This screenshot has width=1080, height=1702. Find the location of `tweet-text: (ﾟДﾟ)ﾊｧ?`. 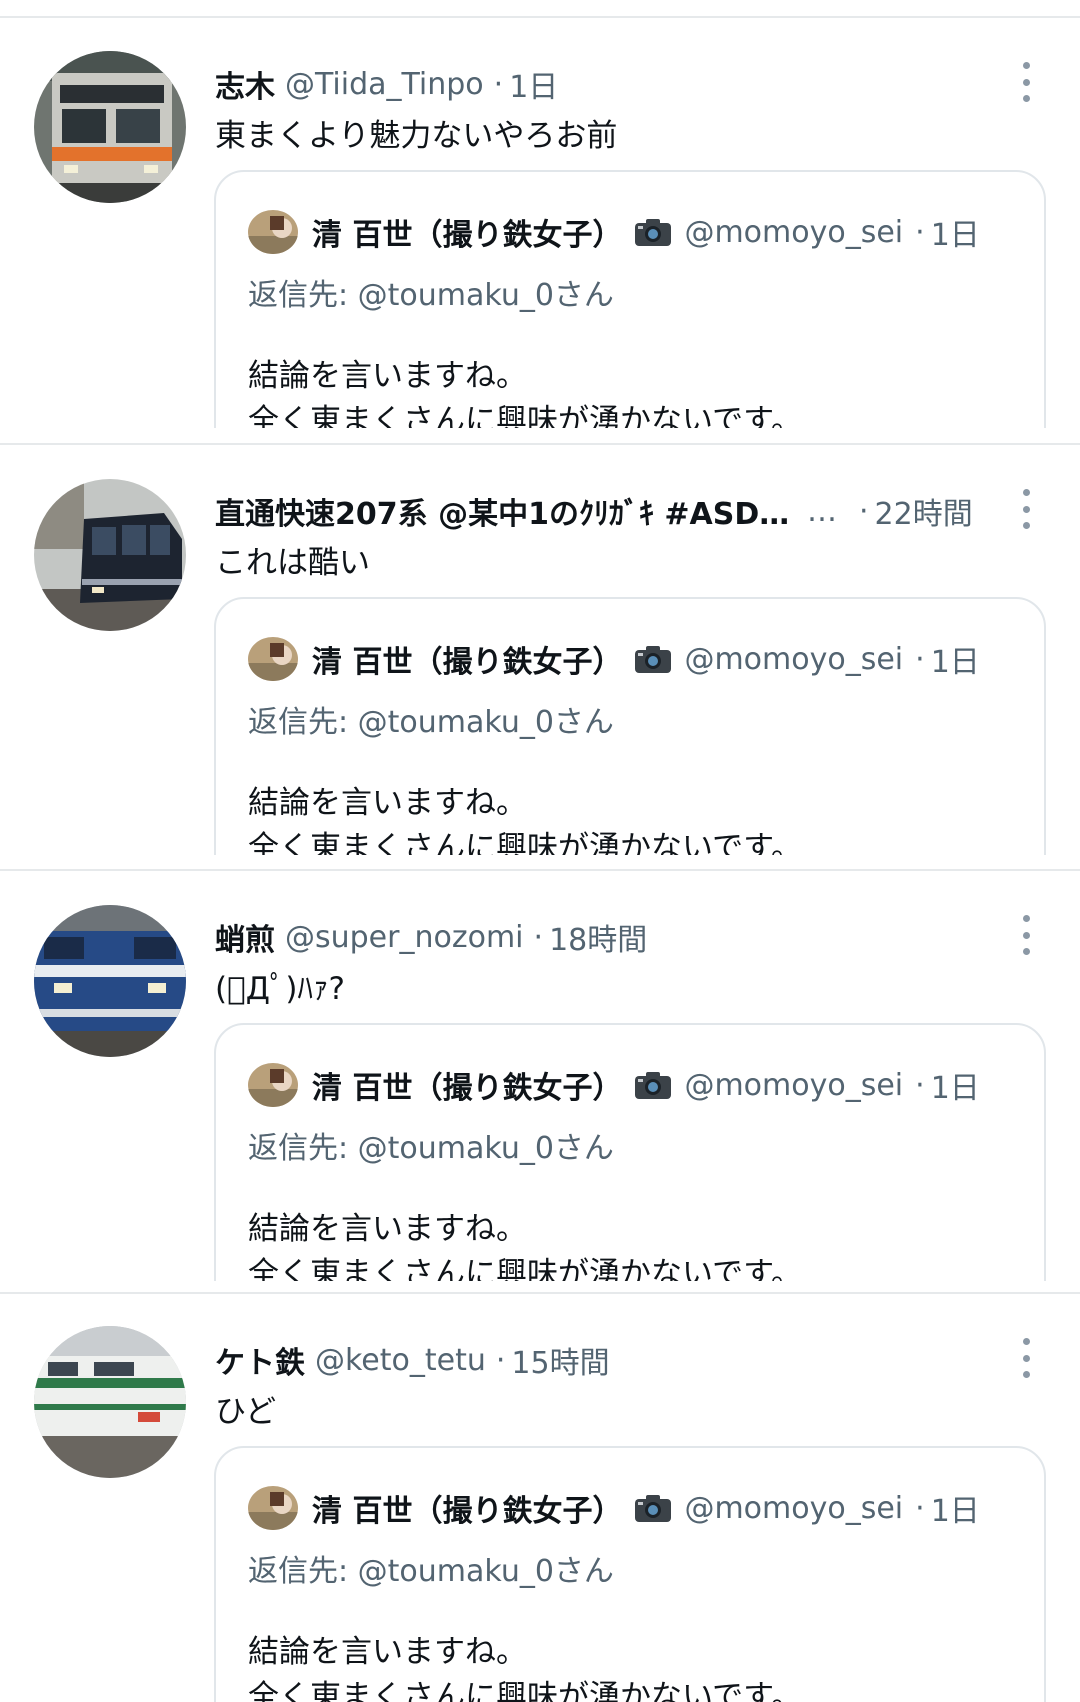

tweet-text: (ﾟДﾟ)ﾊｧ? is located at coordinates (280, 989).